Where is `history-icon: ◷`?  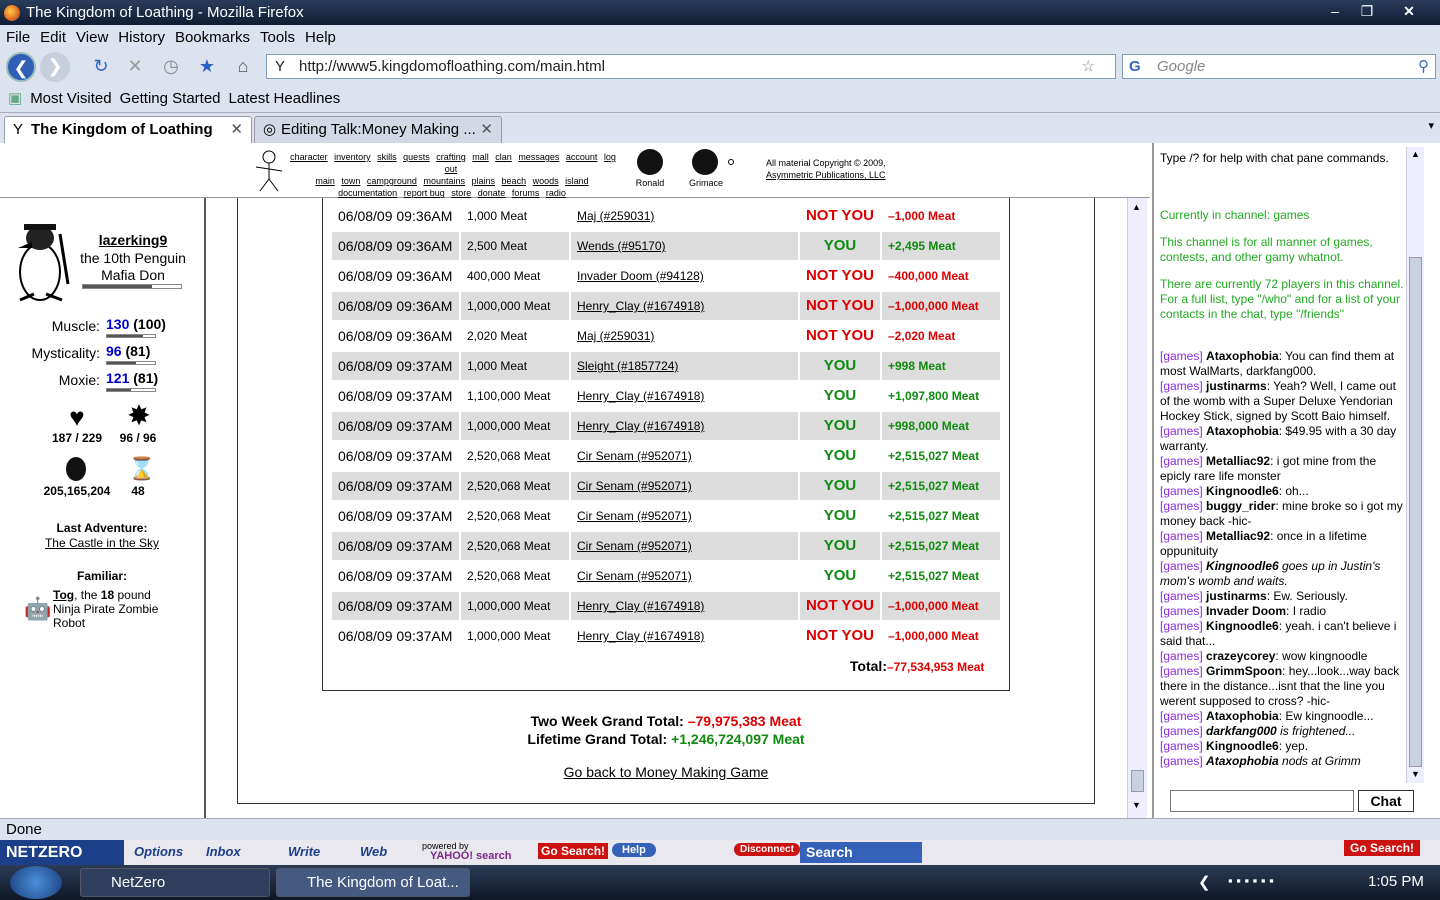
history-icon: ◷ is located at coordinates (171, 67).